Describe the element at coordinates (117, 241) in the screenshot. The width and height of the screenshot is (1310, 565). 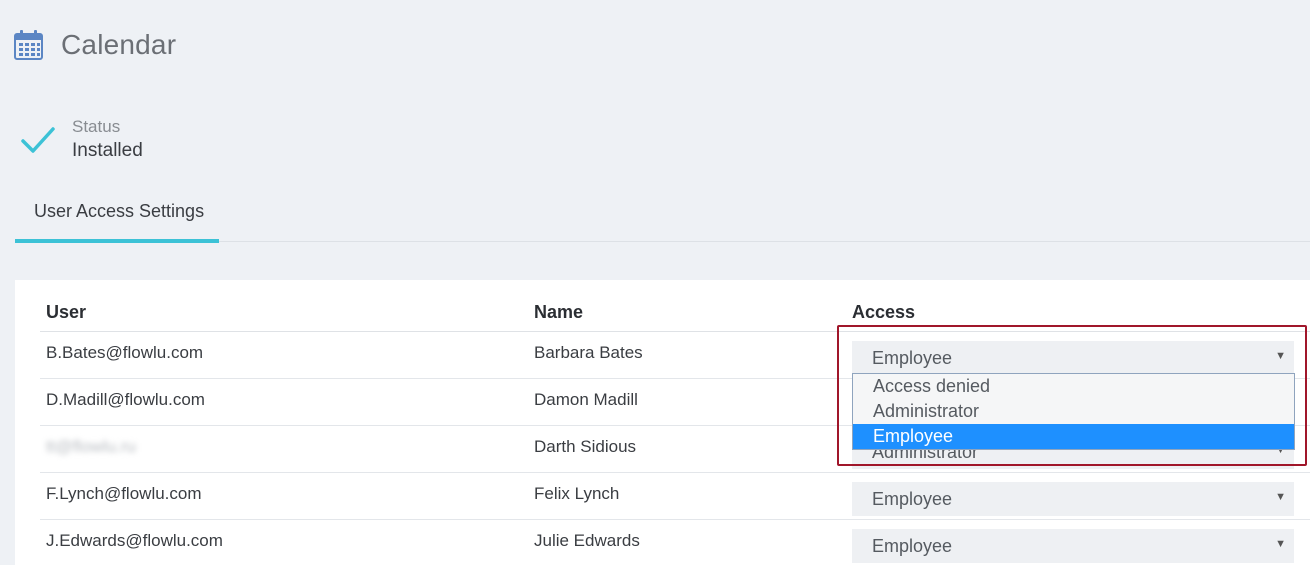
I see `active-tab-indicator` at that location.